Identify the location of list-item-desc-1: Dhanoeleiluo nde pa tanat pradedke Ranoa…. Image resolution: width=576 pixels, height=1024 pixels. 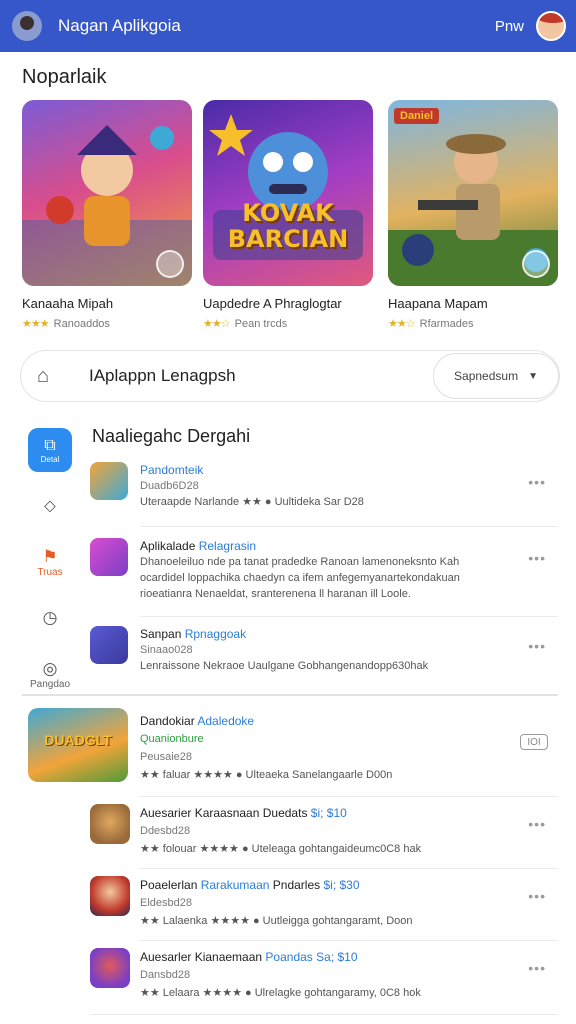
(300, 562).